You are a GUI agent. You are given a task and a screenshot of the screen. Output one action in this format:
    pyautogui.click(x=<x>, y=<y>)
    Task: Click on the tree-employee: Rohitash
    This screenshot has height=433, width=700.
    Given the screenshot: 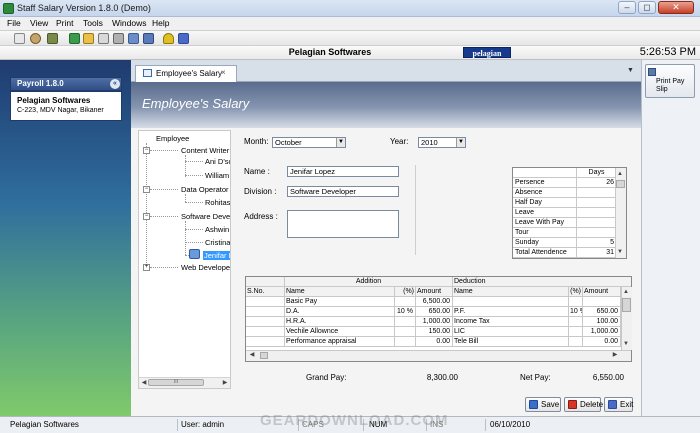 What is the action you would take?
    pyautogui.click(x=217, y=202)
    